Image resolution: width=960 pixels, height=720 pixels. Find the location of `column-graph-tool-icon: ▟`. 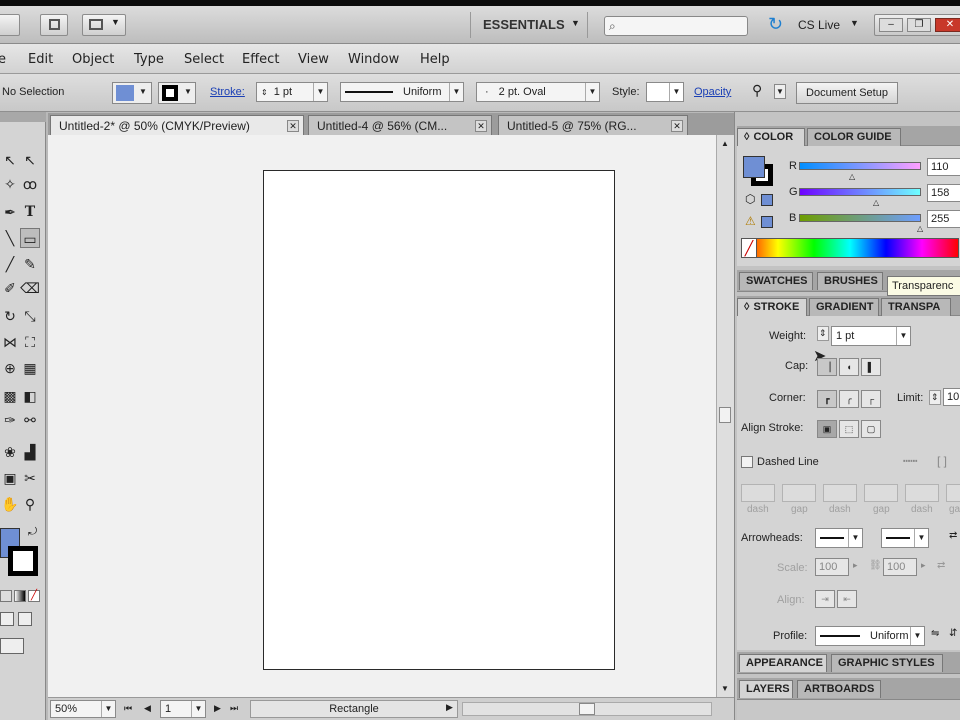

column-graph-tool-icon: ▟ is located at coordinates (30, 452).